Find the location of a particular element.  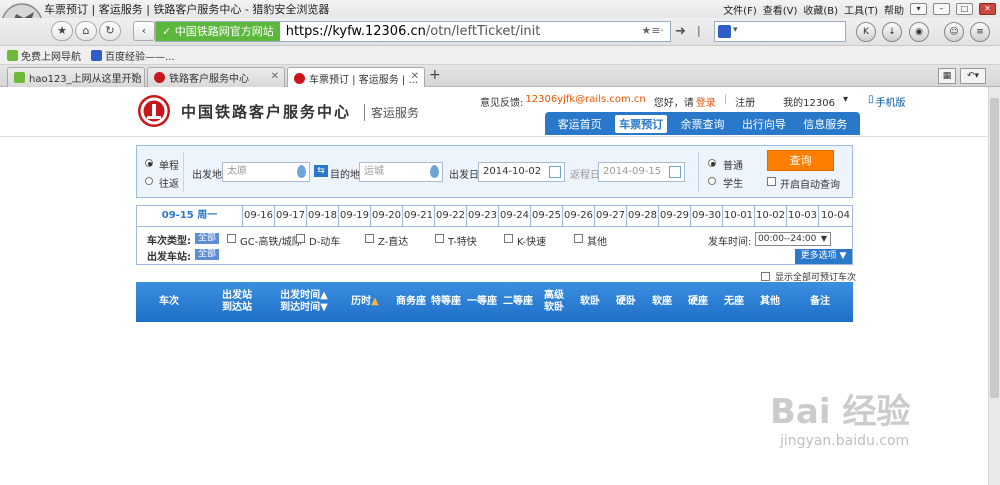

student-ticket-radio is located at coordinates (712, 181).